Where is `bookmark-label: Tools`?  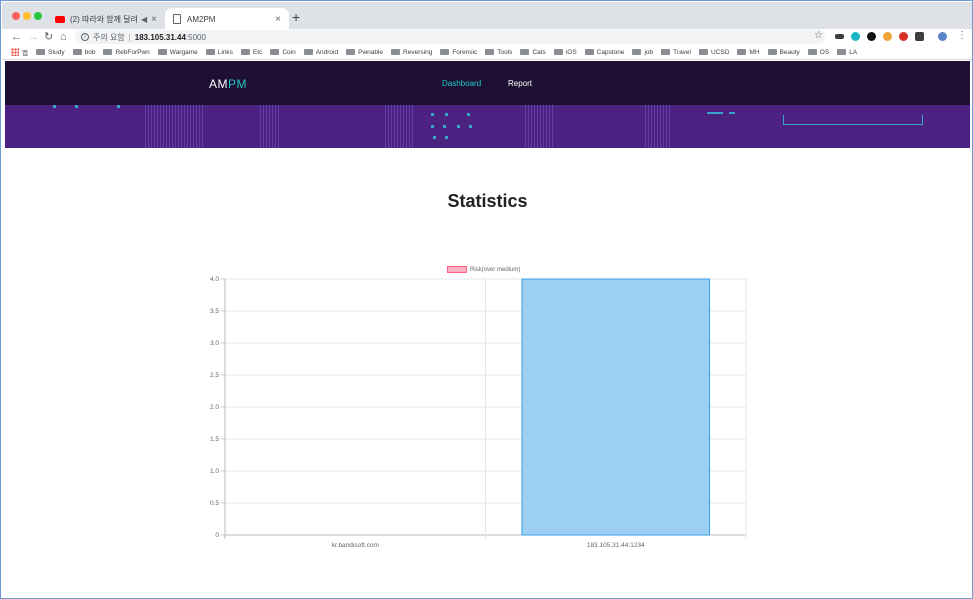 bookmark-label: Tools is located at coordinates (505, 52).